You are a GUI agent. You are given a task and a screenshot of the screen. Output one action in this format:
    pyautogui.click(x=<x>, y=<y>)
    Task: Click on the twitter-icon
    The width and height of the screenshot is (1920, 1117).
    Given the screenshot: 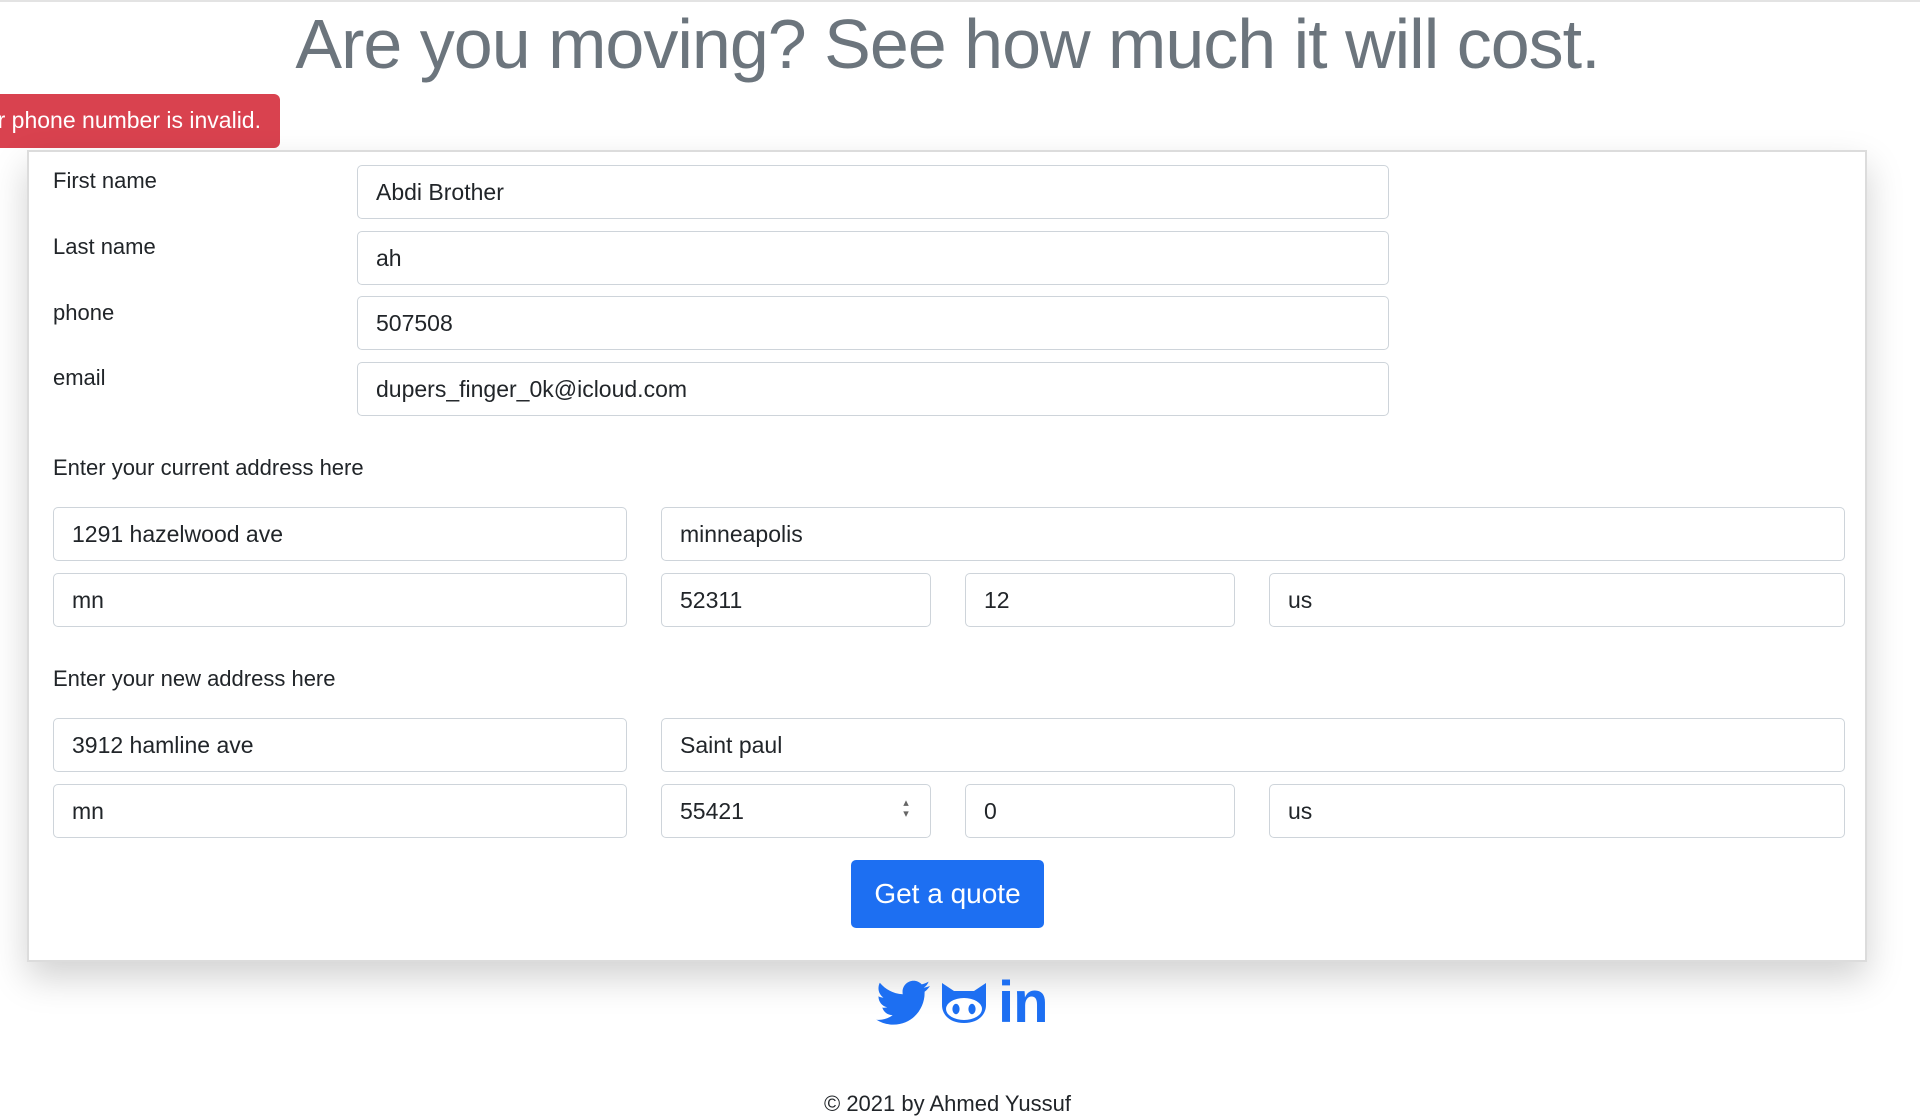 What is the action you would take?
    pyautogui.click(x=903, y=1002)
    